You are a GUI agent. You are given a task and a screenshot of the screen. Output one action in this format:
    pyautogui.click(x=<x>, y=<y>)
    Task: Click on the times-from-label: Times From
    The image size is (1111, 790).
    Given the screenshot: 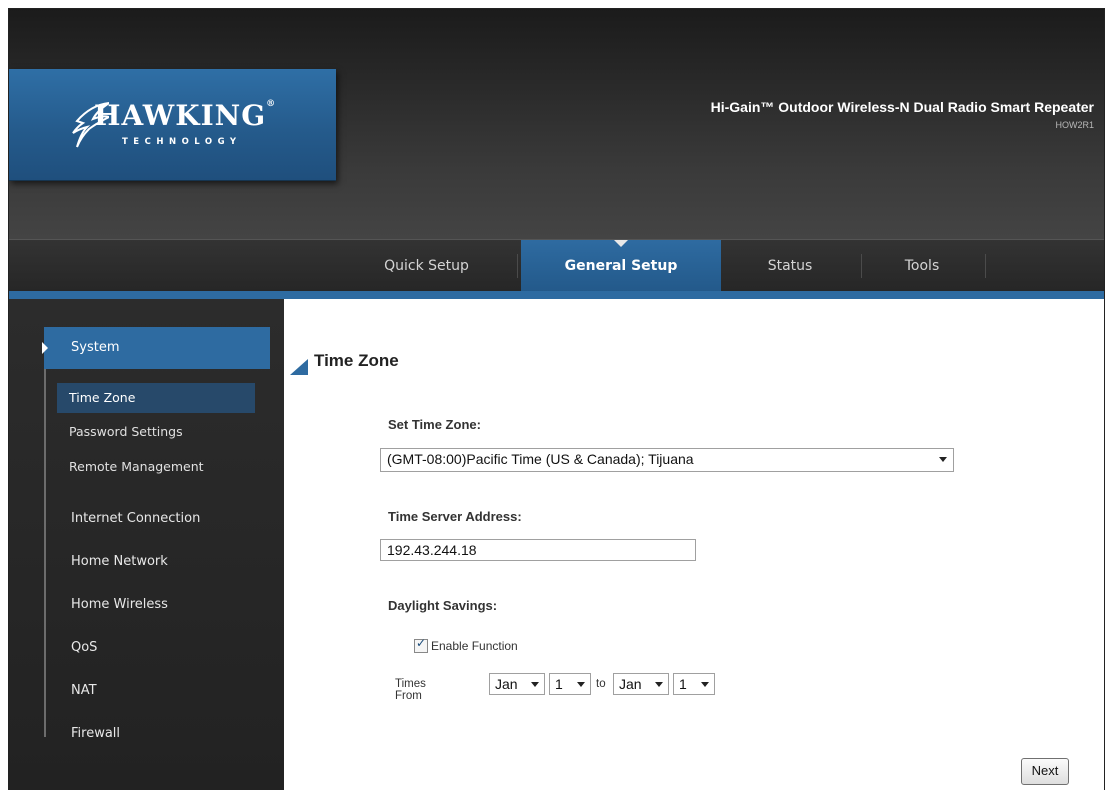 What is the action you would take?
    pyautogui.click(x=410, y=690)
    